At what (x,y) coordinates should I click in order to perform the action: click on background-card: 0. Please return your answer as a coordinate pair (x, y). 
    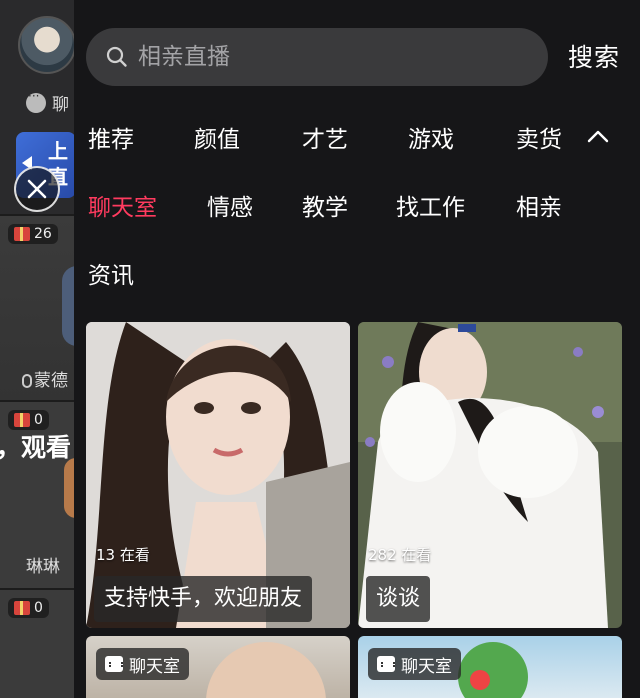
    Looking at the image, I should click on (37, 643).